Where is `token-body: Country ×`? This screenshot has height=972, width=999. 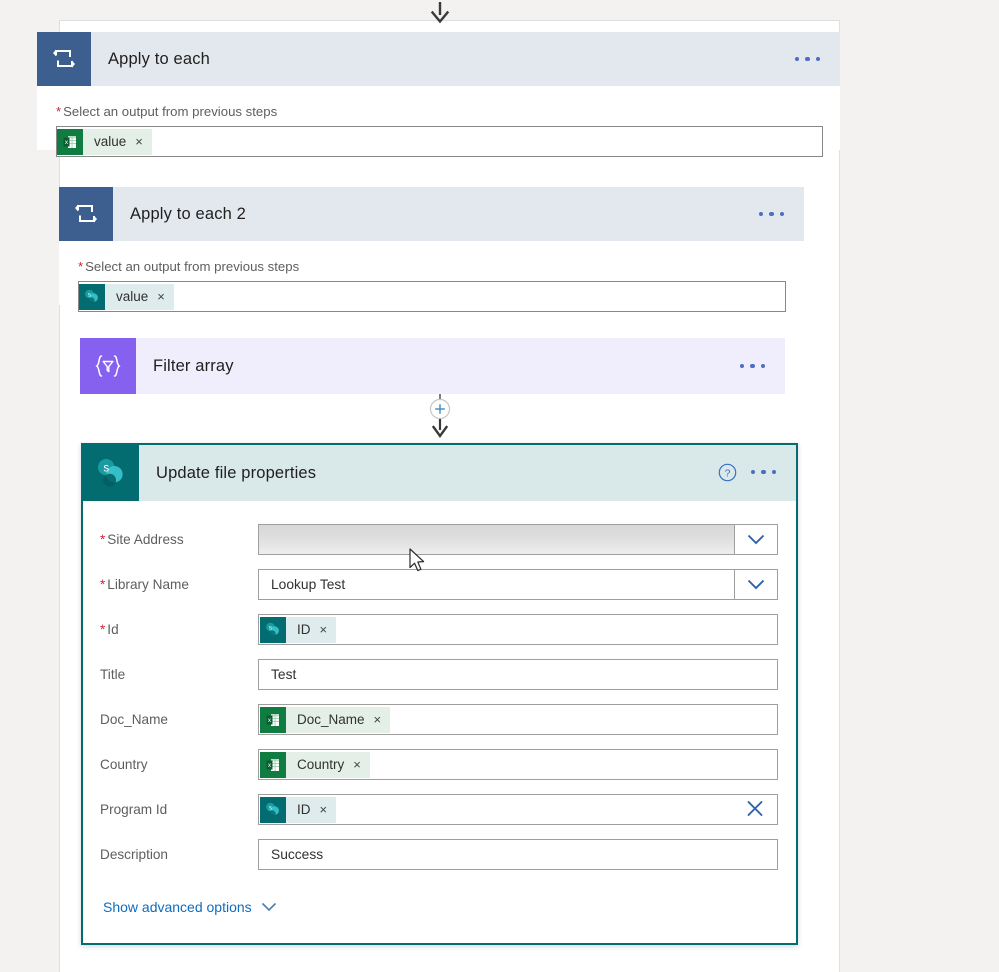
token-body: Country × is located at coordinates (328, 764).